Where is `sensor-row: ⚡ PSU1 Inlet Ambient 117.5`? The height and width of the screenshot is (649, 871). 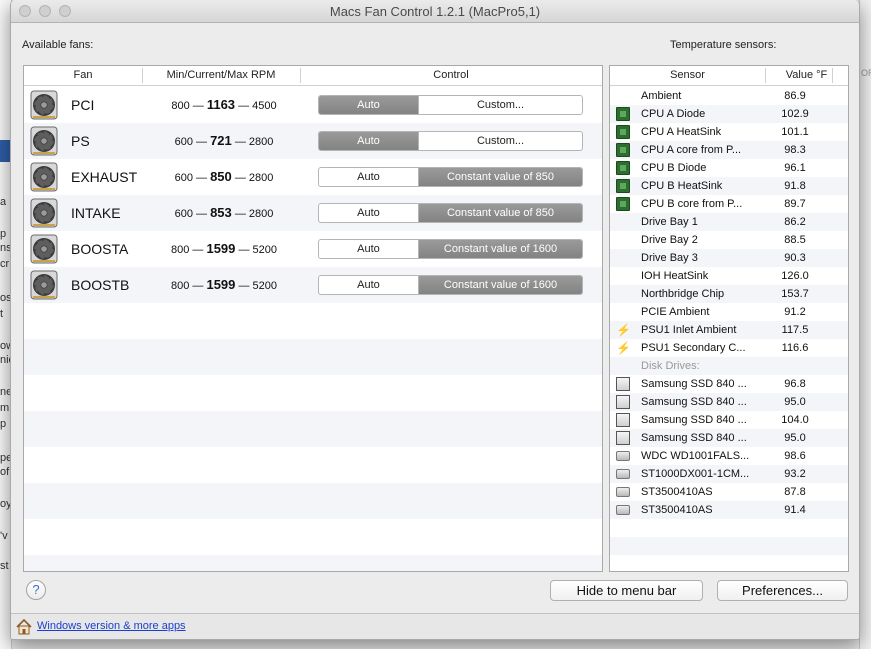 sensor-row: ⚡ PSU1 Inlet Ambient 117.5 is located at coordinates (729, 330).